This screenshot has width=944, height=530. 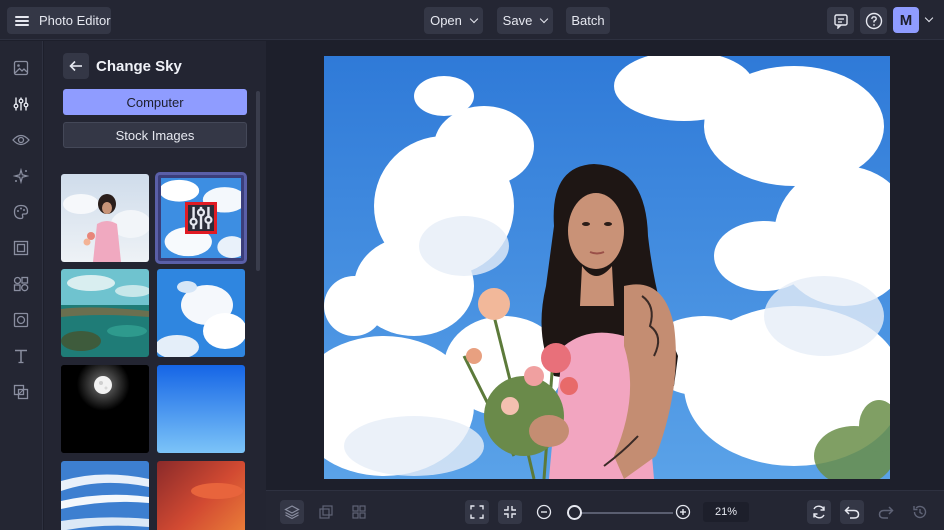 I want to click on app-menu-button: Photo Editor, so click(x=59, y=20).